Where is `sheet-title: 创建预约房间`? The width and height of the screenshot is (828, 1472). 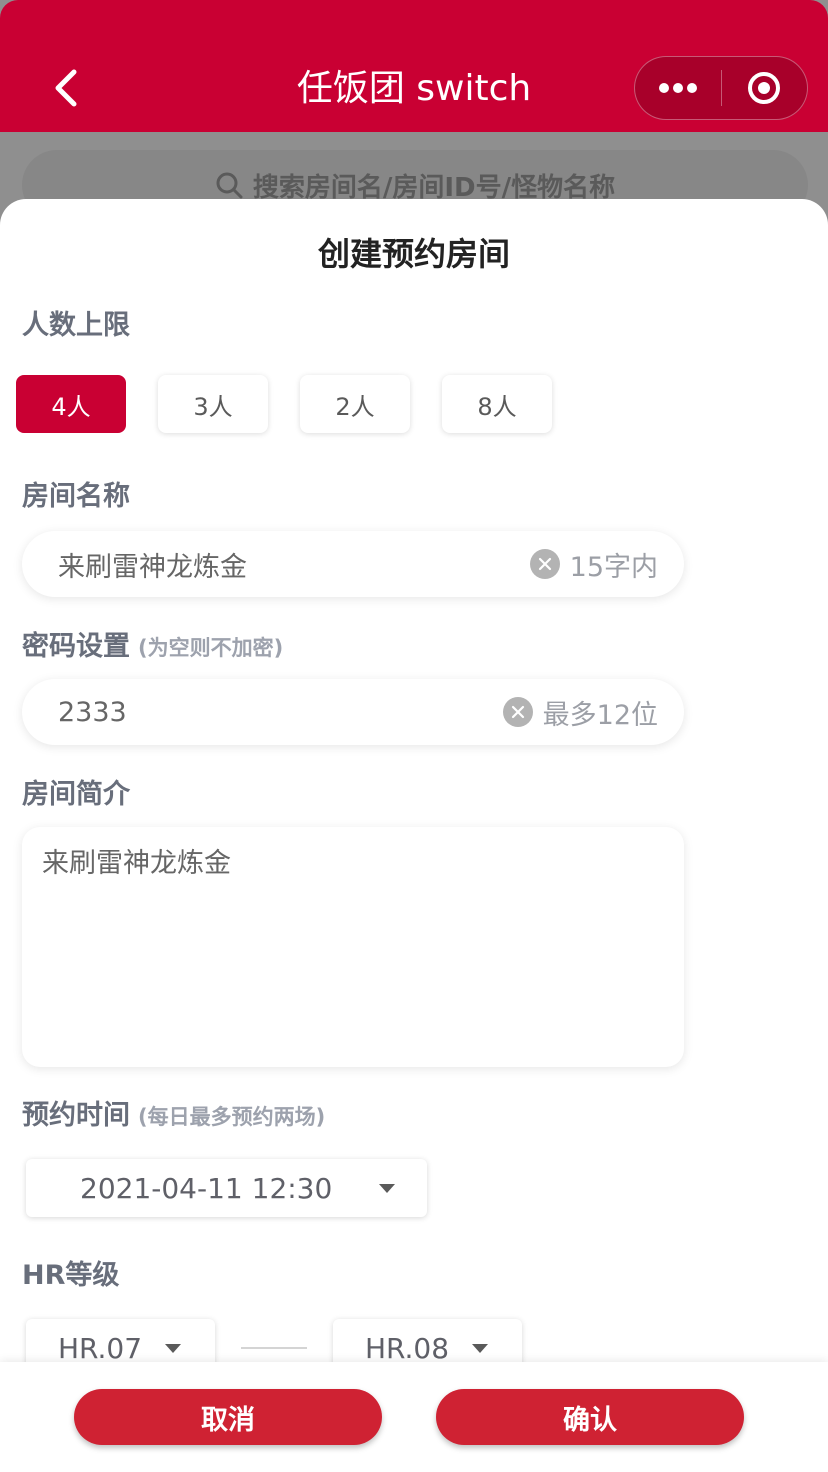 sheet-title: 创建预约房间 is located at coordinates (413, 254).